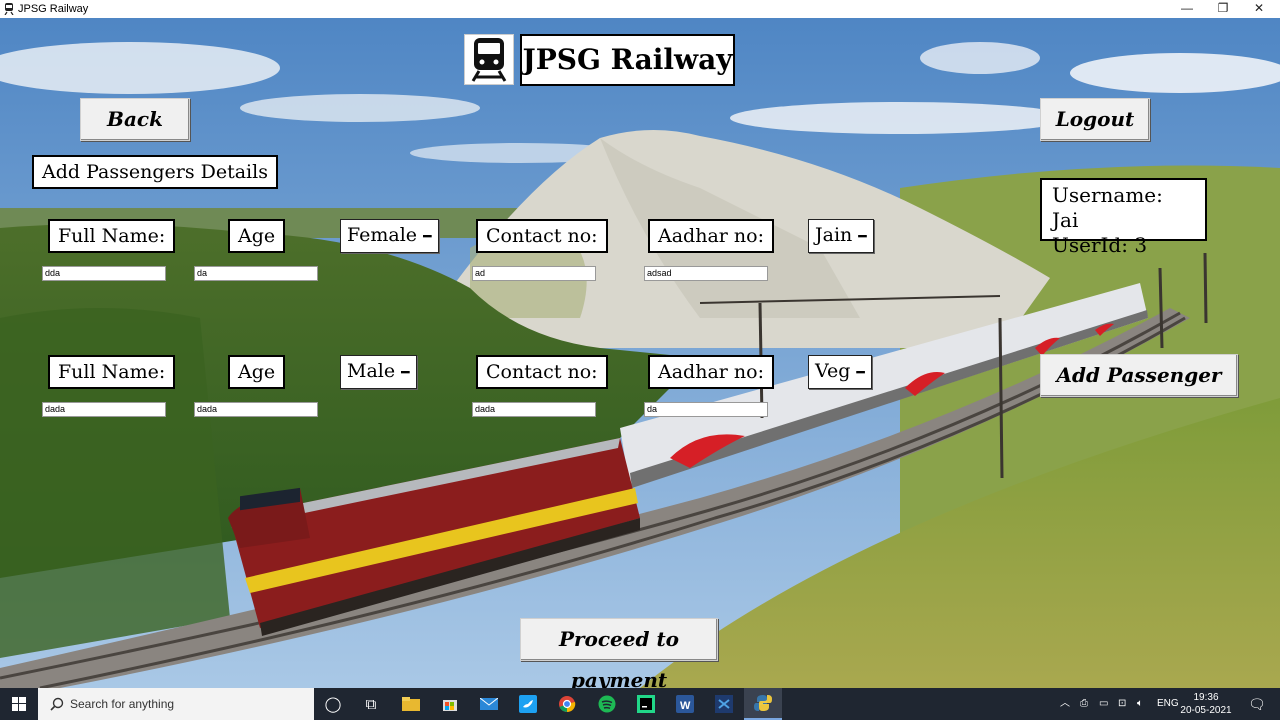 Image resolution: width=1280 pixels, height=725 pixels. Describe the element at coordinates (1140, 704) in the screenshot. I see `volume-icon: 🔈︎` at that location.